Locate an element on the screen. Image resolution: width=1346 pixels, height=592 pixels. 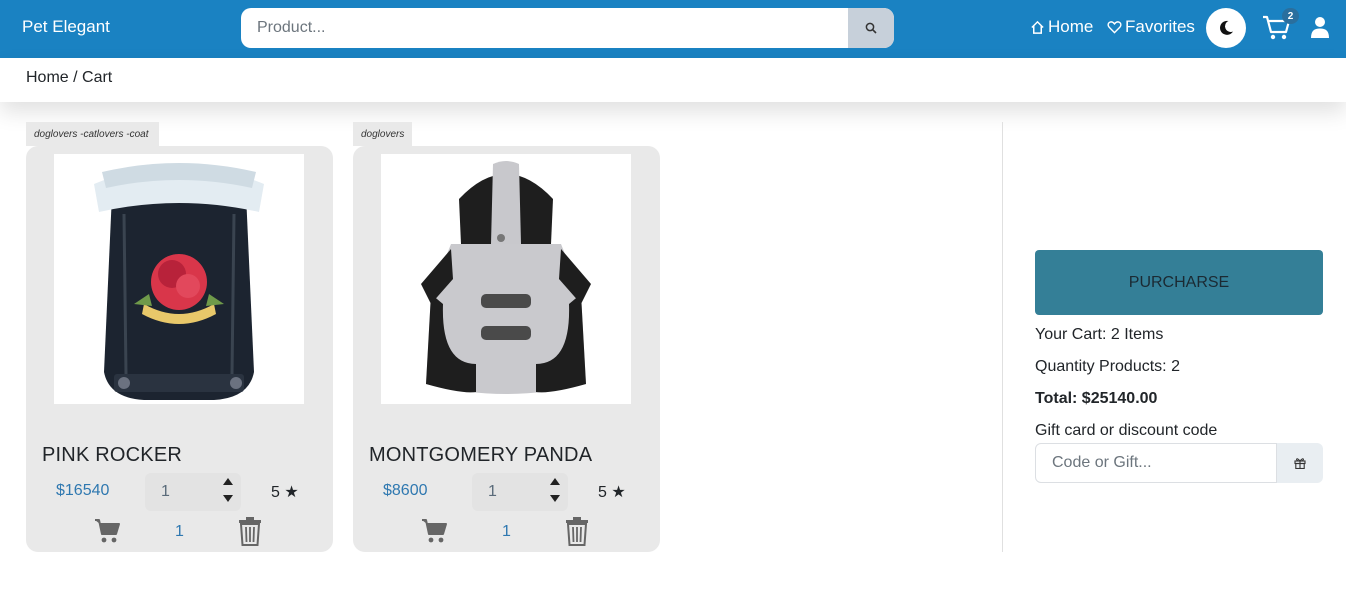
brand-logo: Pet Elegant is located at coordinates (66, 27).